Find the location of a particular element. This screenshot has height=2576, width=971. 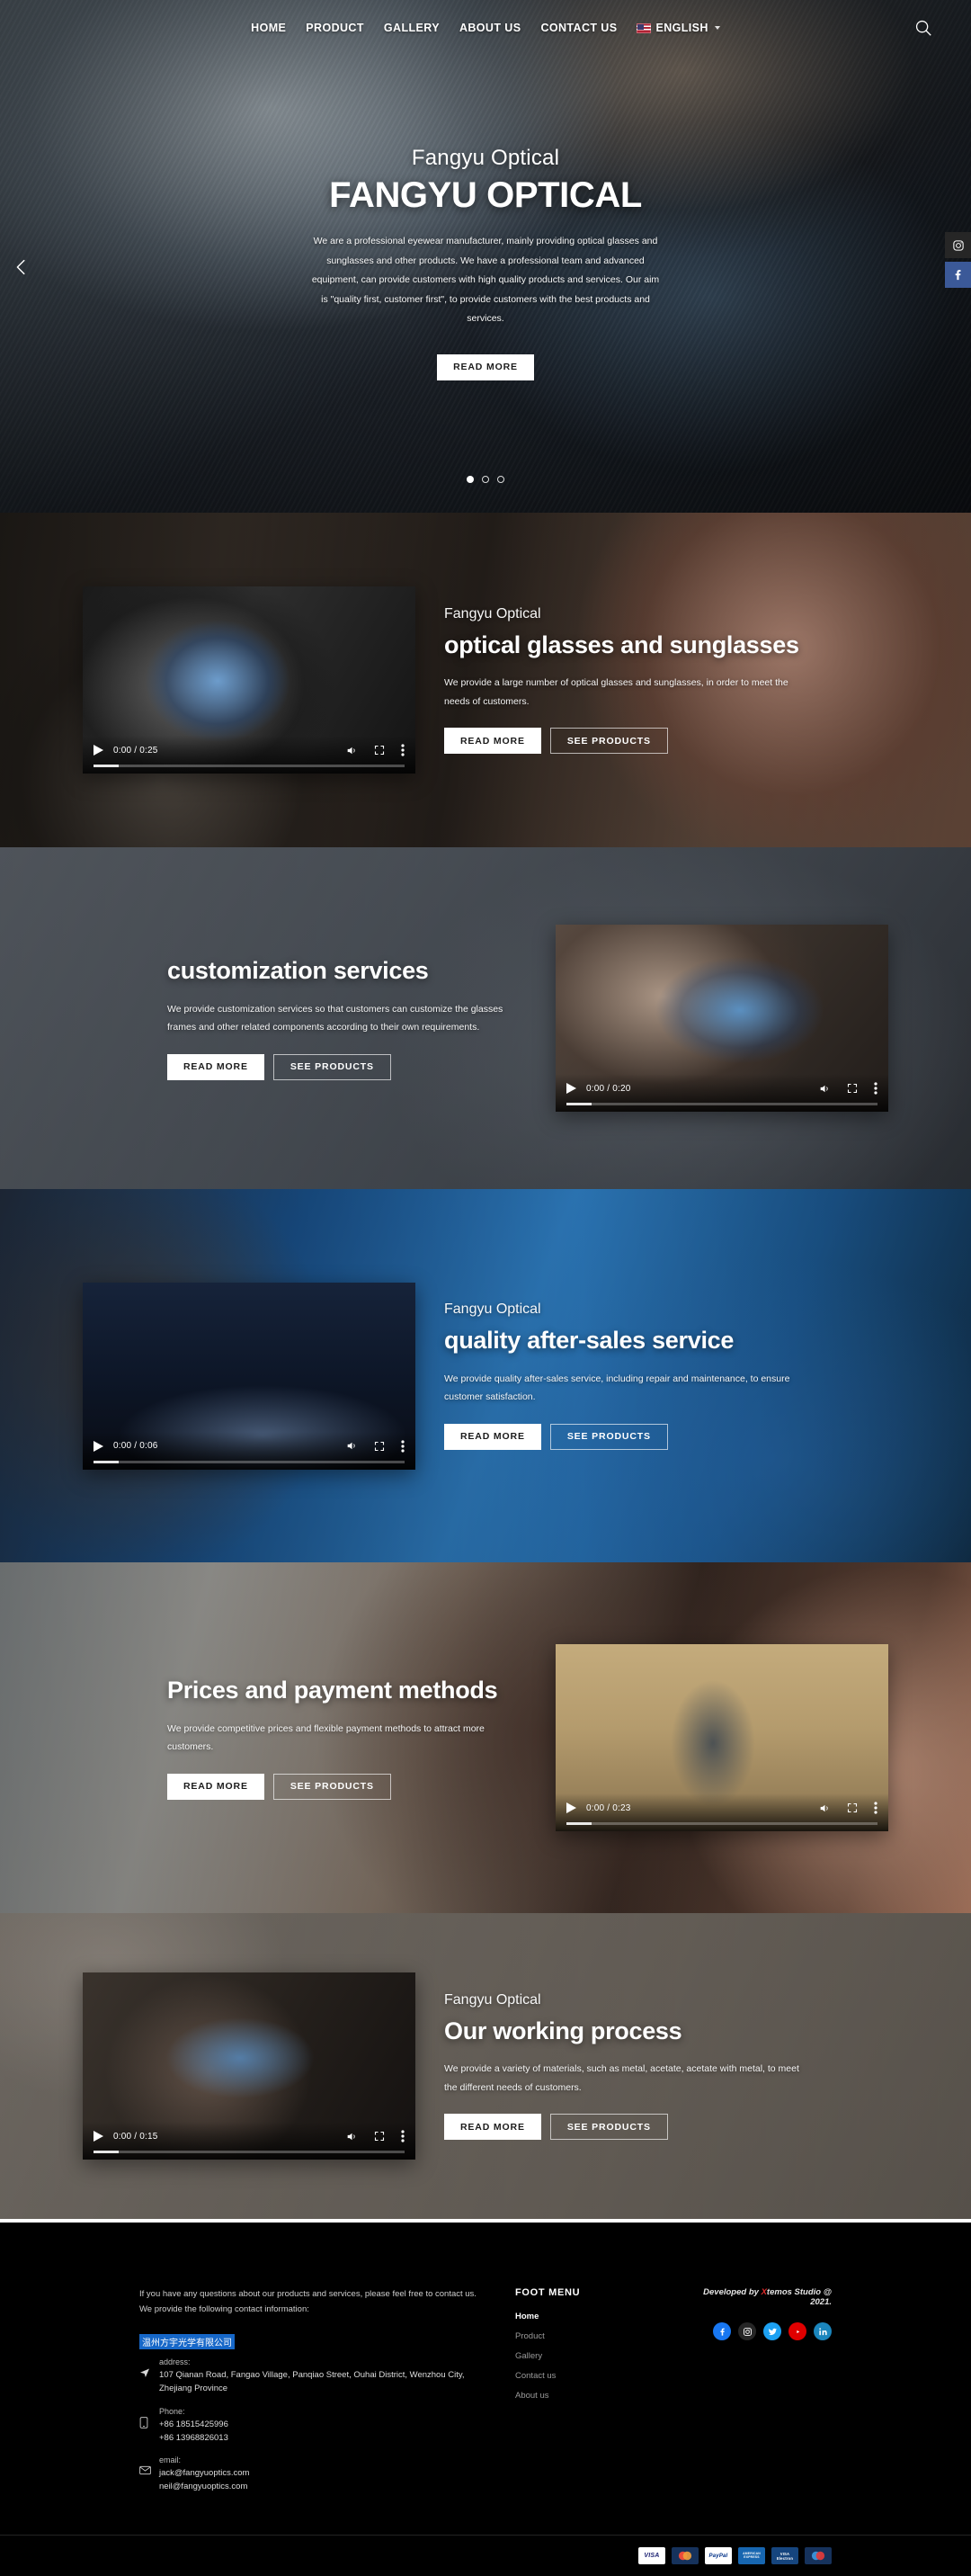

video-player: 0:00 / 0:15 is located at coordinates (249, 2066).